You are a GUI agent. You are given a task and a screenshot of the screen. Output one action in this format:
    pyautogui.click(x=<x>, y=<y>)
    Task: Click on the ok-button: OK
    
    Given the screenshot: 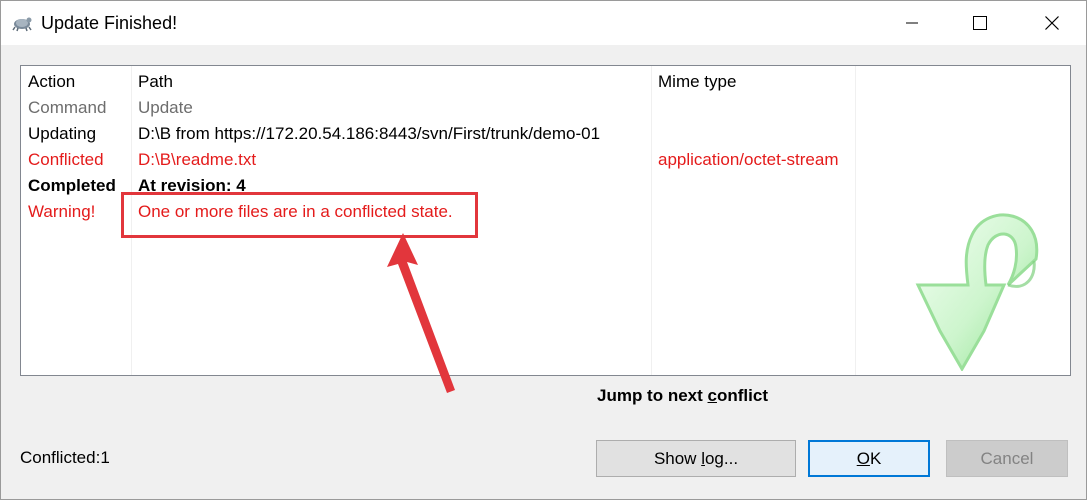 What is the action you would take?
    pyautogui.click(x=869, y=458)
    